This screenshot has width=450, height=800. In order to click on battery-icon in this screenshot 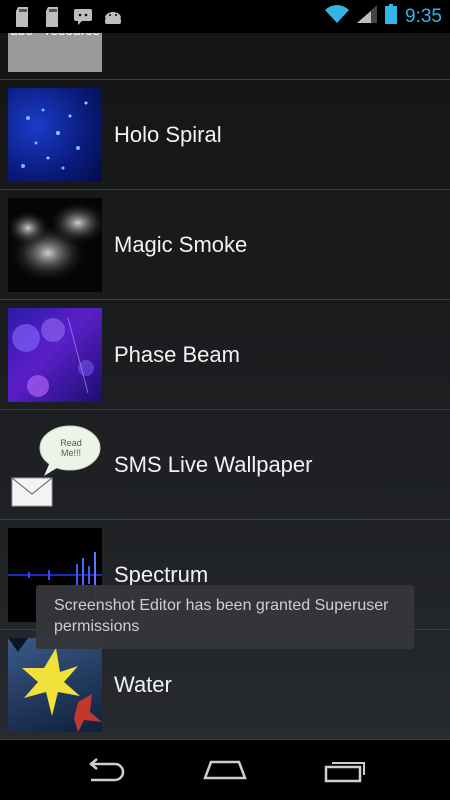, I will do `click(391, 16)`.